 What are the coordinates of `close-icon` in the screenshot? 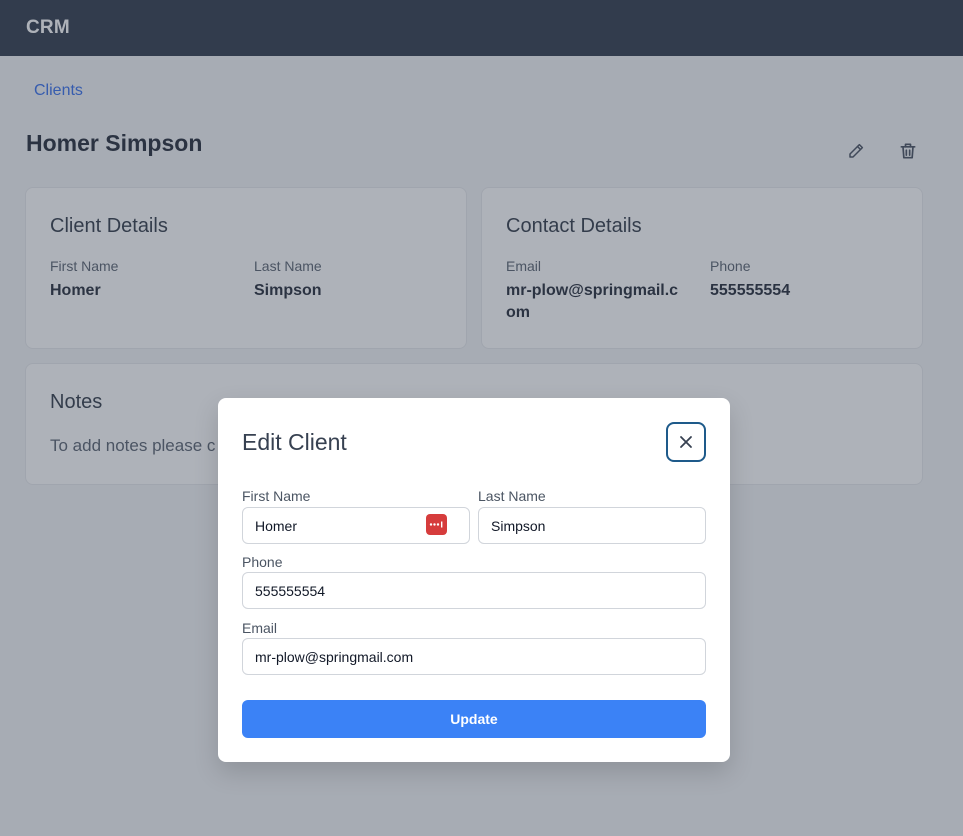 It's located at (686, 442).